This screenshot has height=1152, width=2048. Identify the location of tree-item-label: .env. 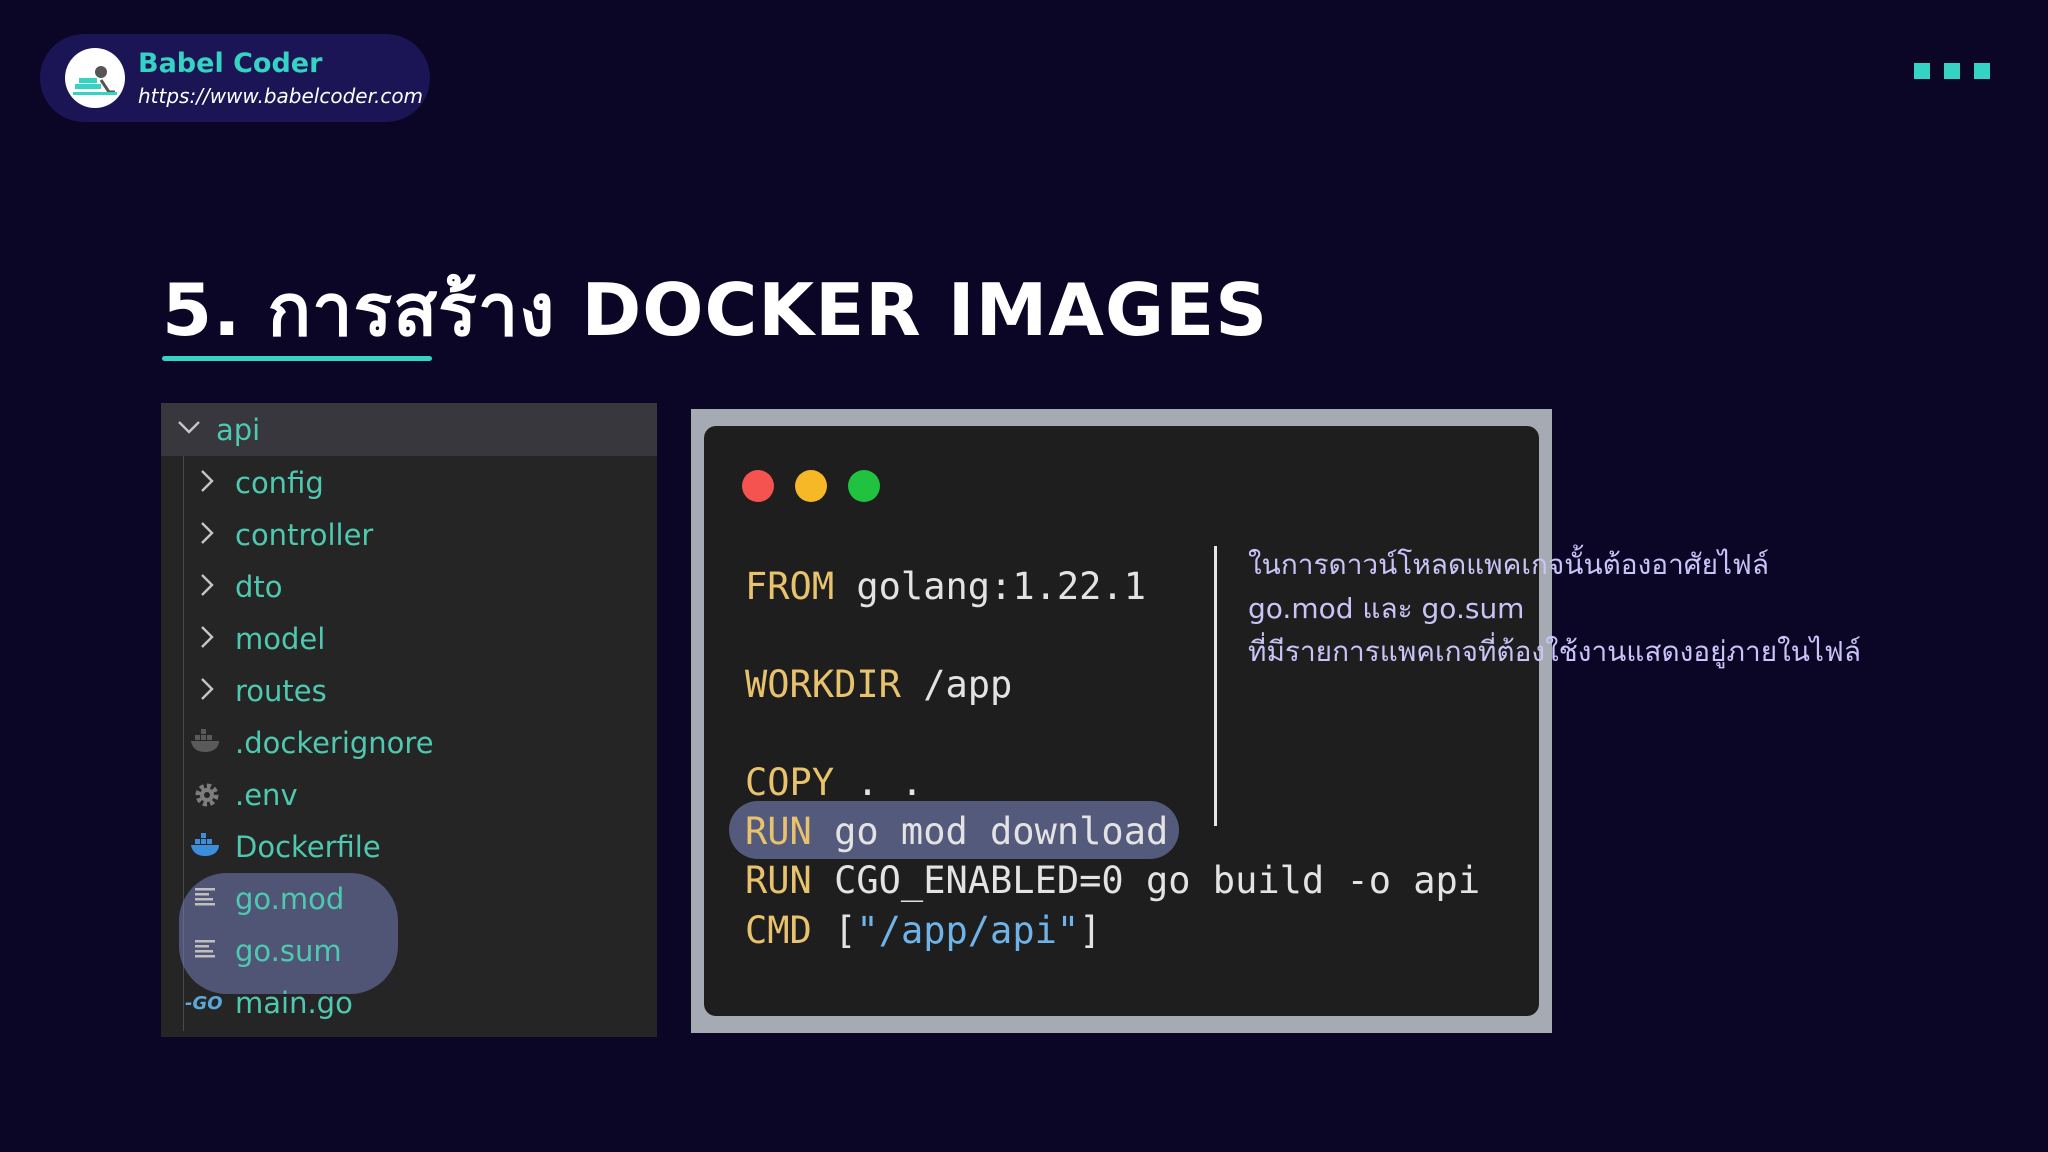
(266, 795).